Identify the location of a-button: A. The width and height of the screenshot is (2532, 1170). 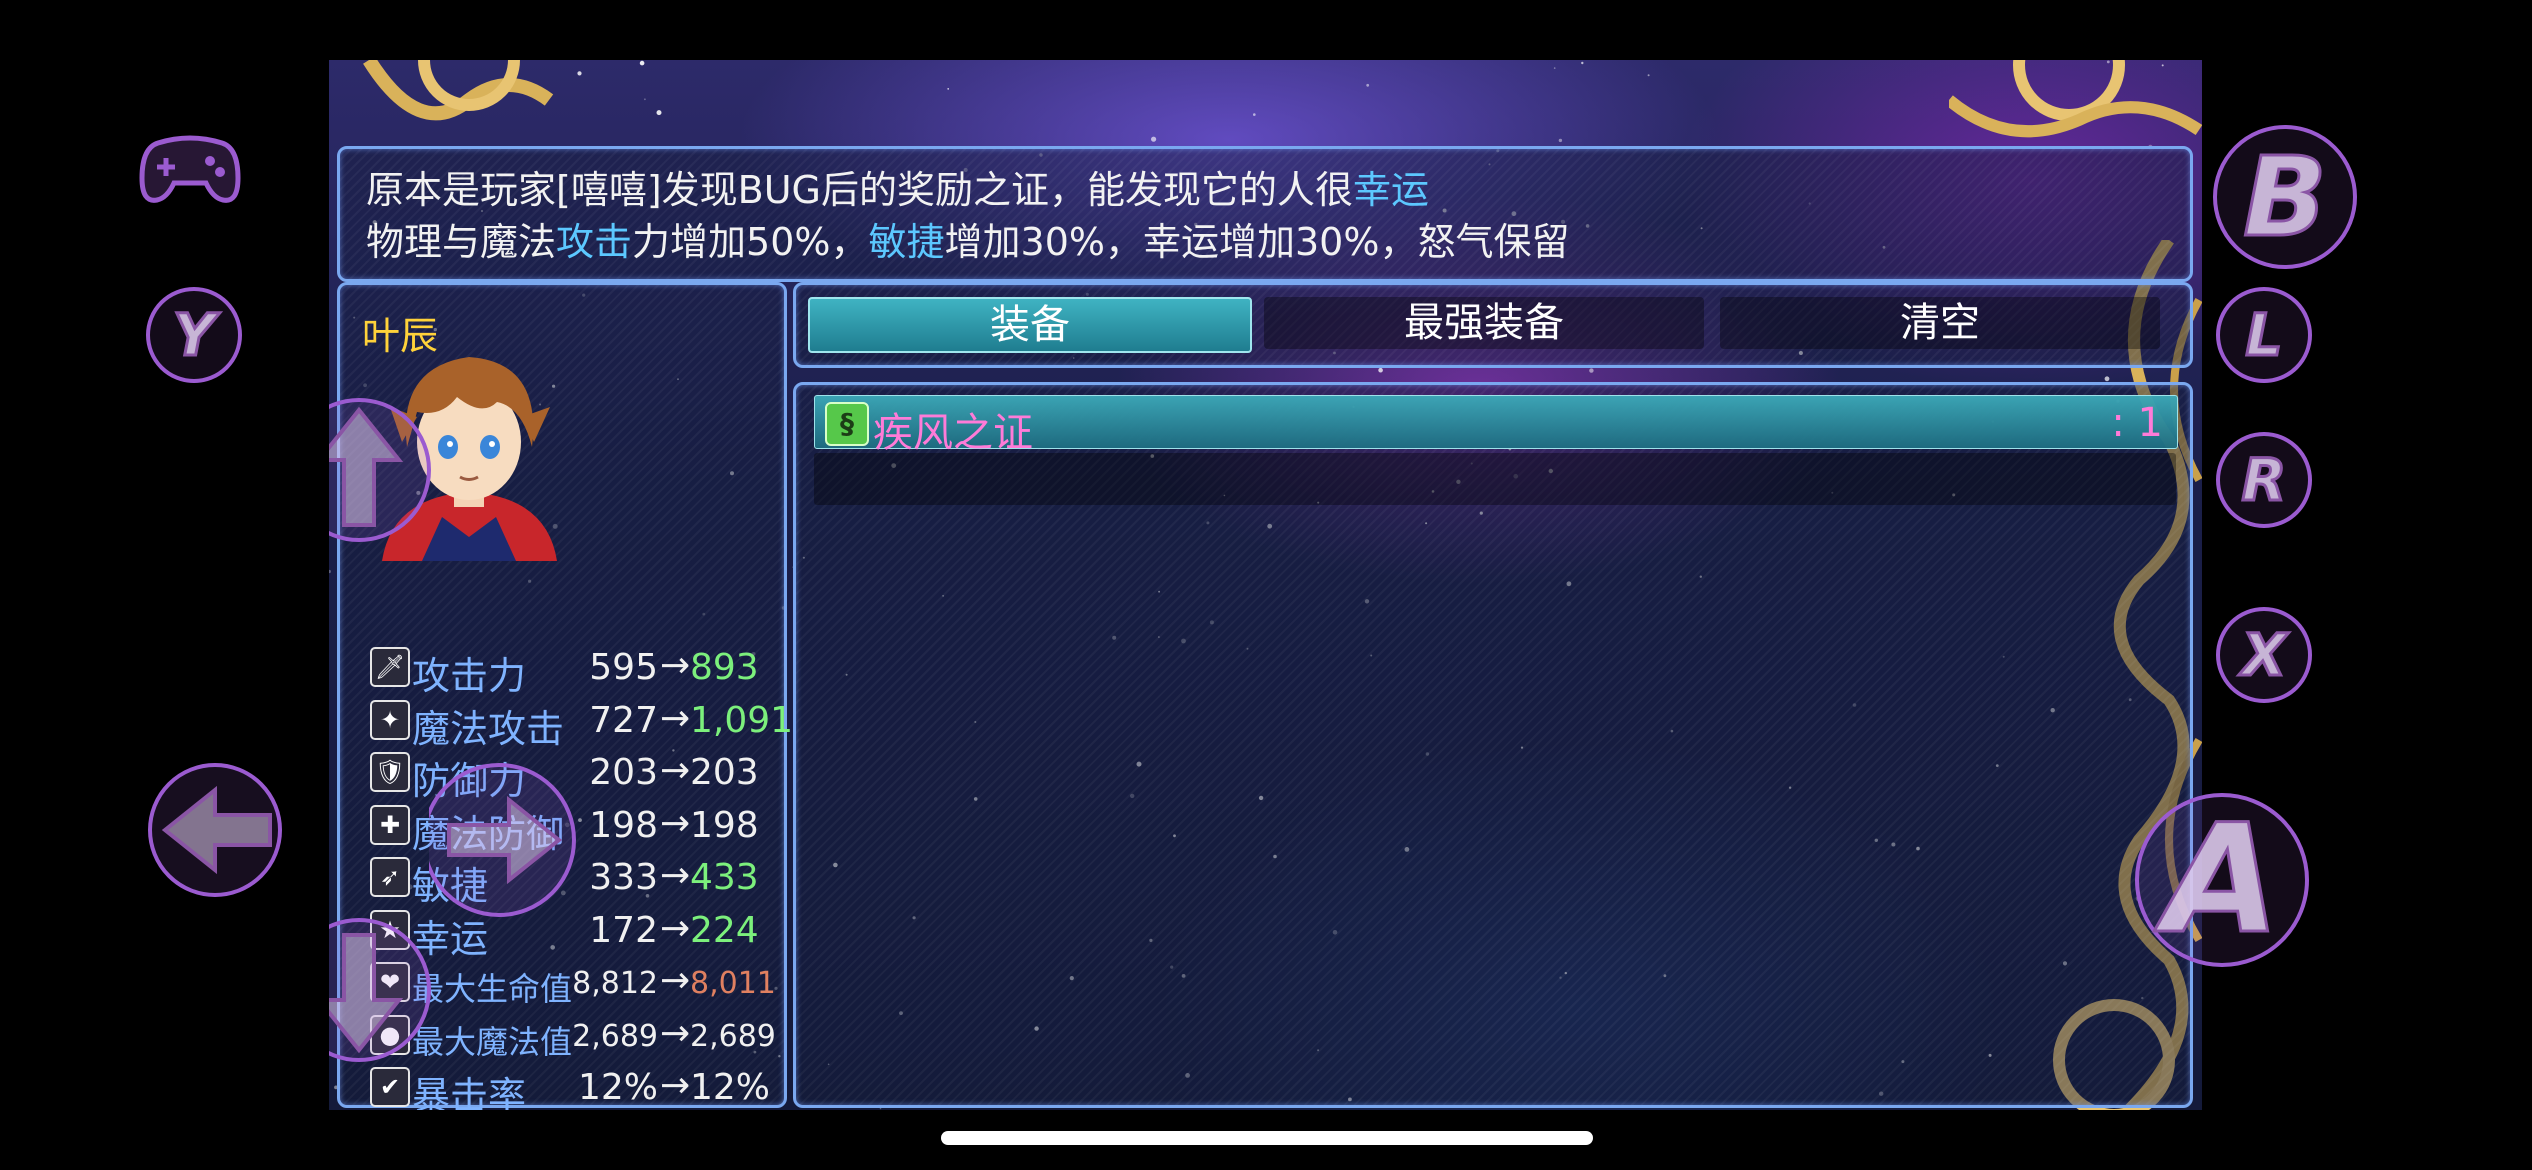
(2222, 880).